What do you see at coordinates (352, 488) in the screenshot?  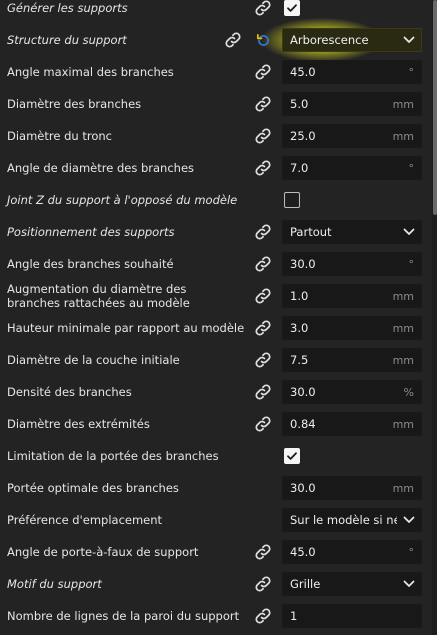 I see `setting-input: 30.0 mm` at bounding box center [352, 488].